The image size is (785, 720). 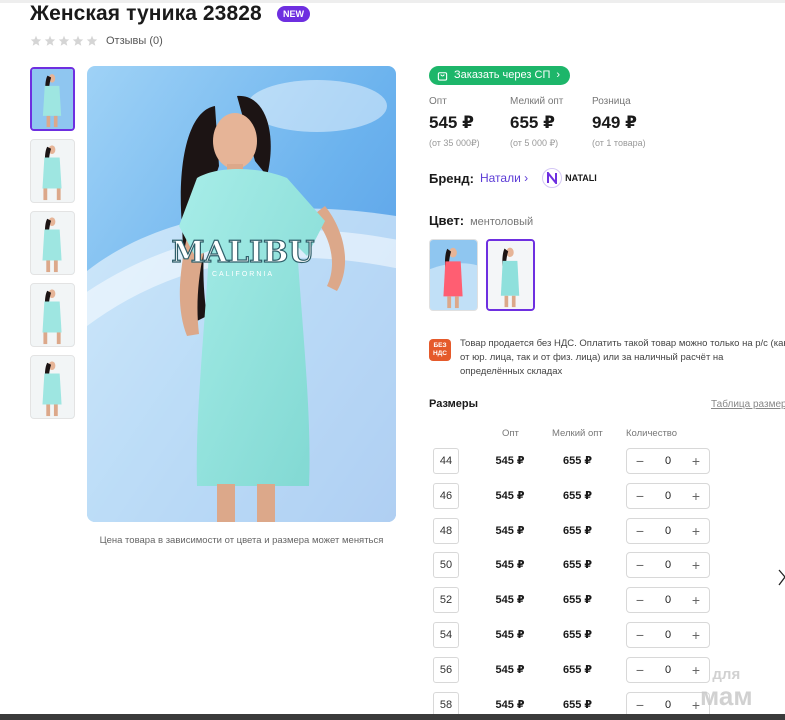 I want to click on brand-logo-icon, so click(x=552, y=178).